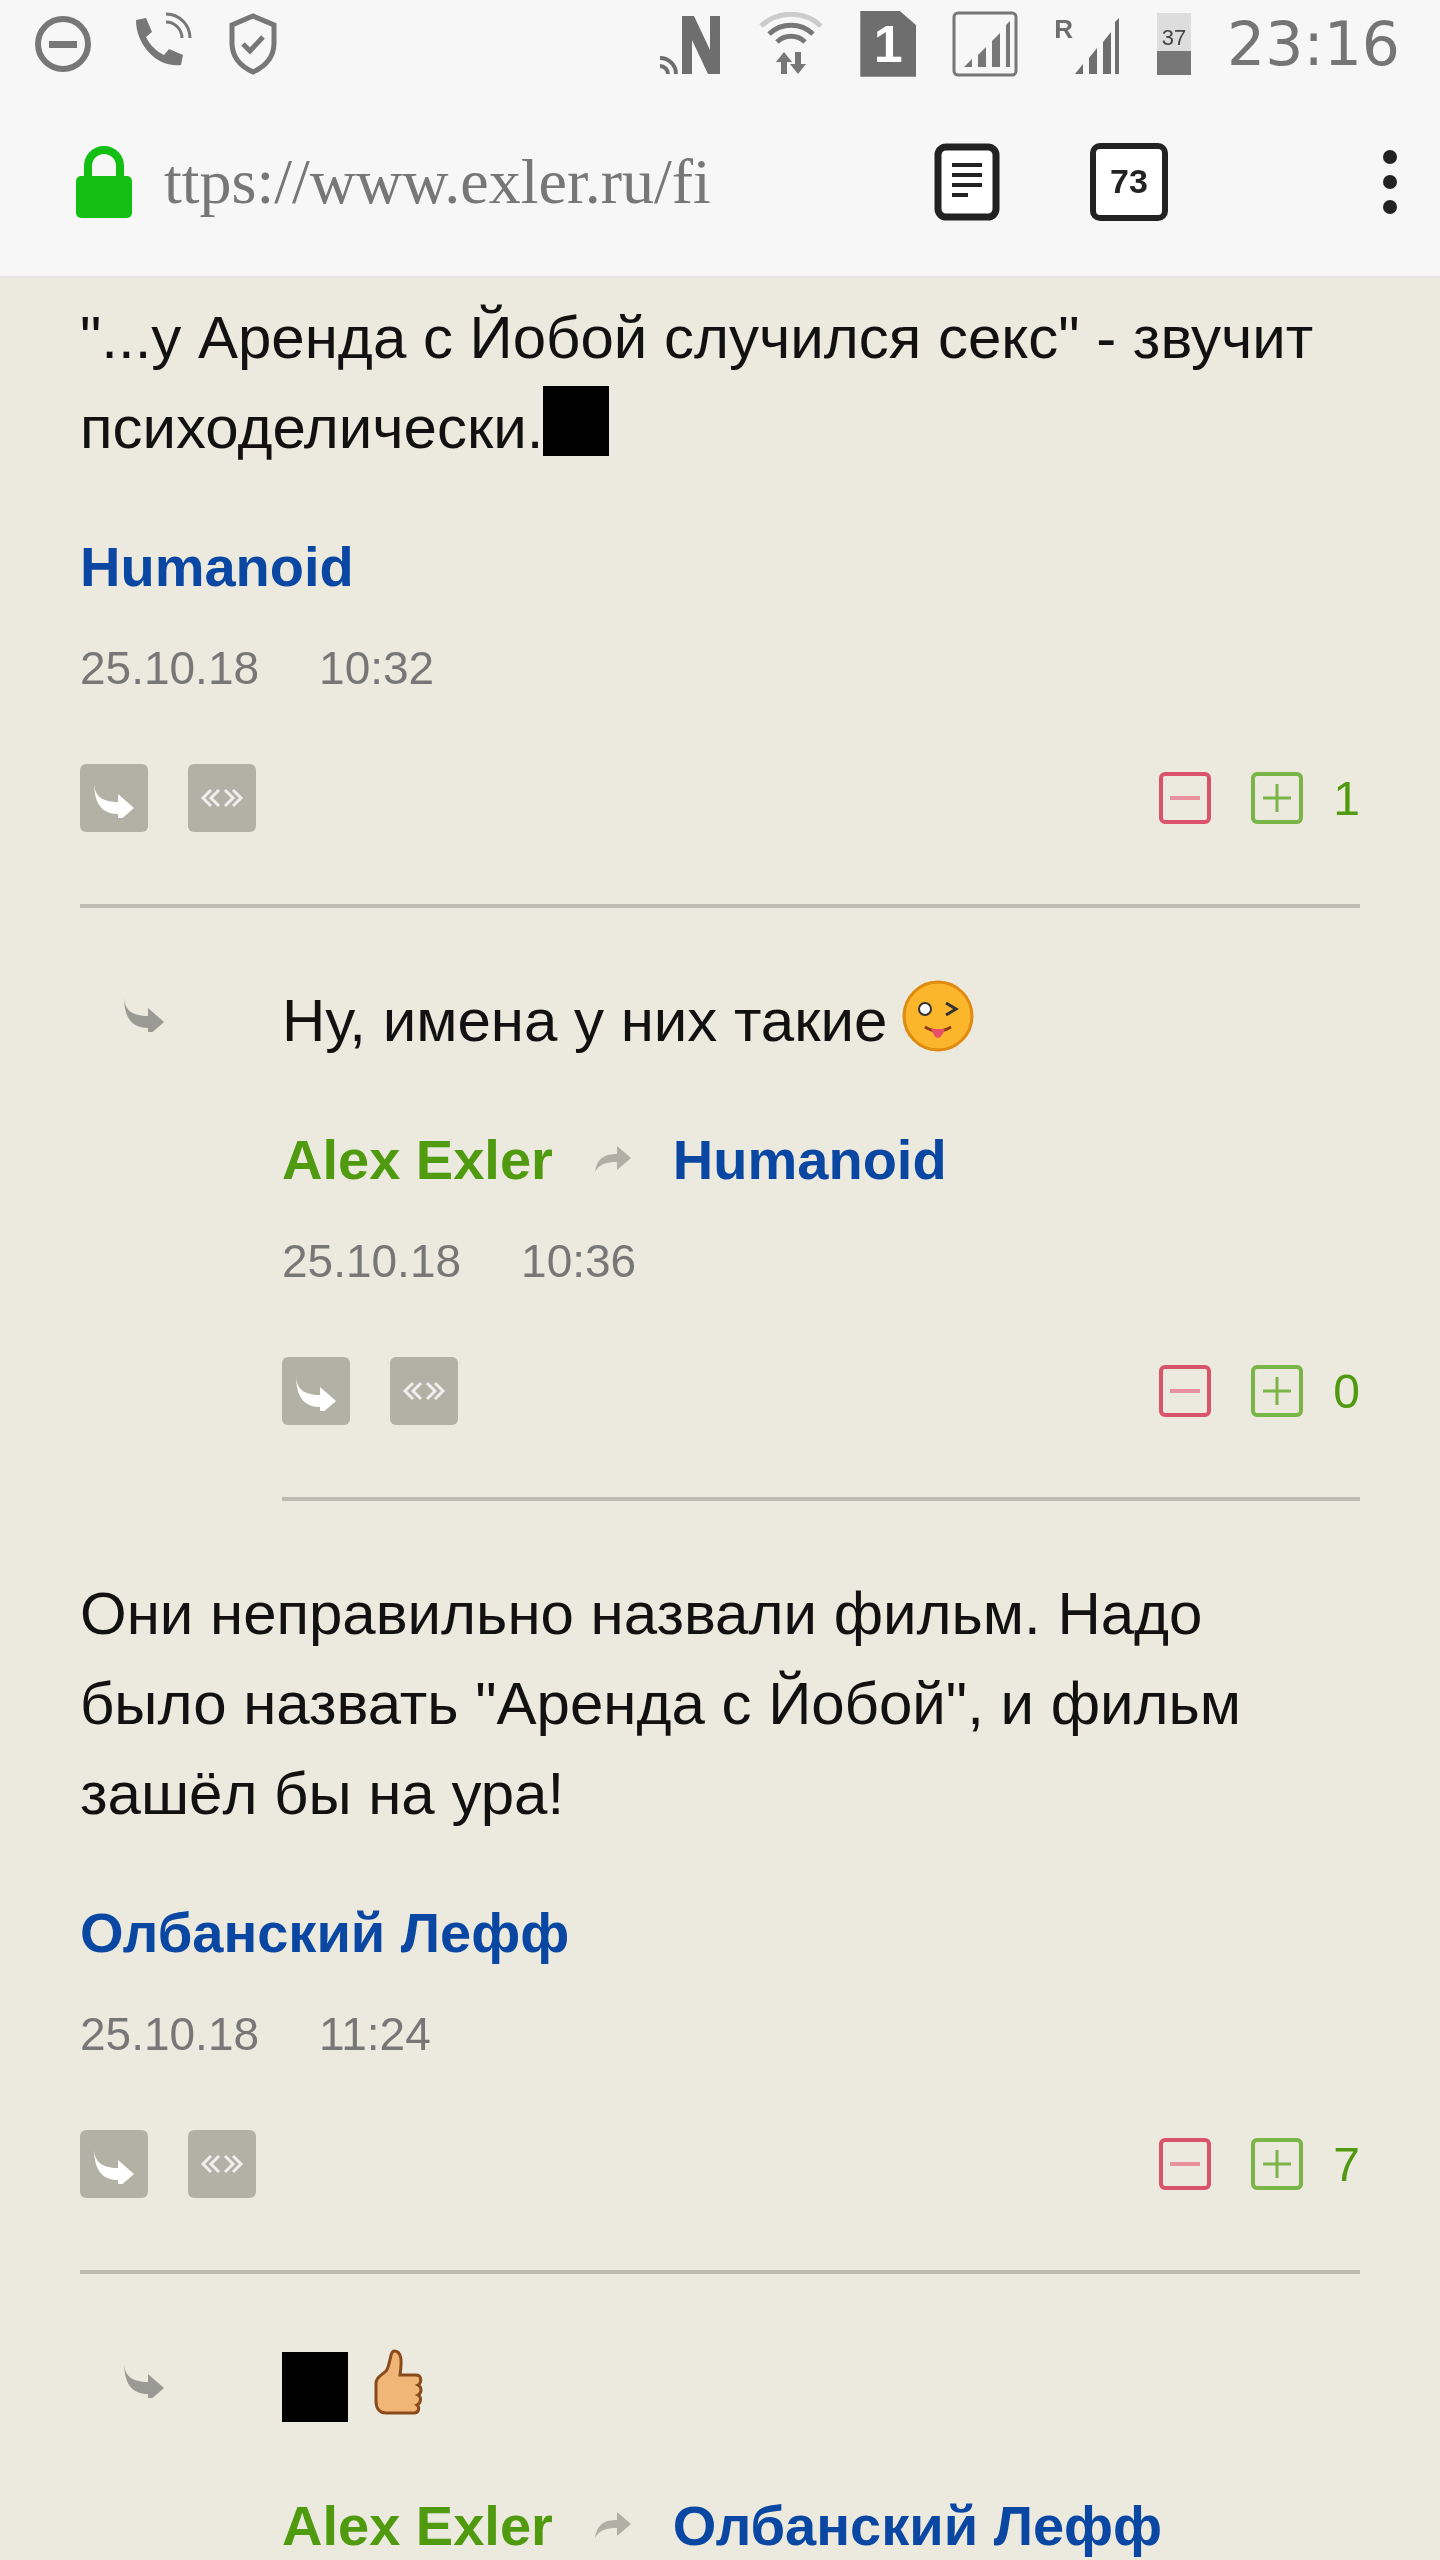 The width and height of the screenshot is (1440, 2560). I want to click on menu-icon, so click(1390, 181).